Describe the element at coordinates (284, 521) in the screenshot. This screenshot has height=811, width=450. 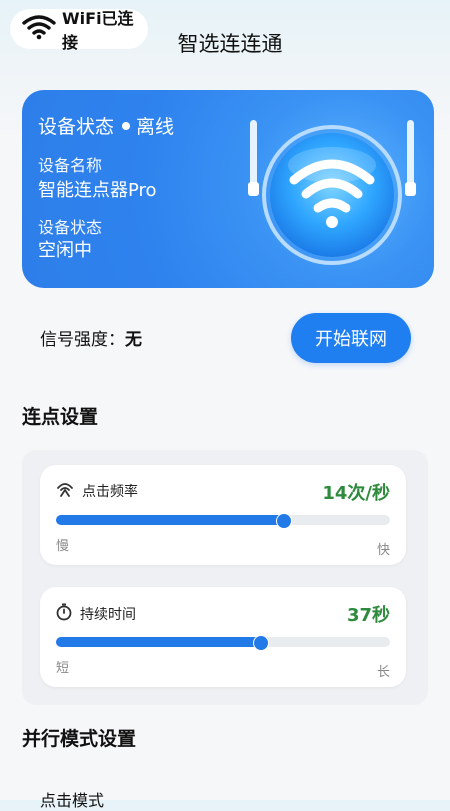
I see `frequency-slider-thumb` at that location.